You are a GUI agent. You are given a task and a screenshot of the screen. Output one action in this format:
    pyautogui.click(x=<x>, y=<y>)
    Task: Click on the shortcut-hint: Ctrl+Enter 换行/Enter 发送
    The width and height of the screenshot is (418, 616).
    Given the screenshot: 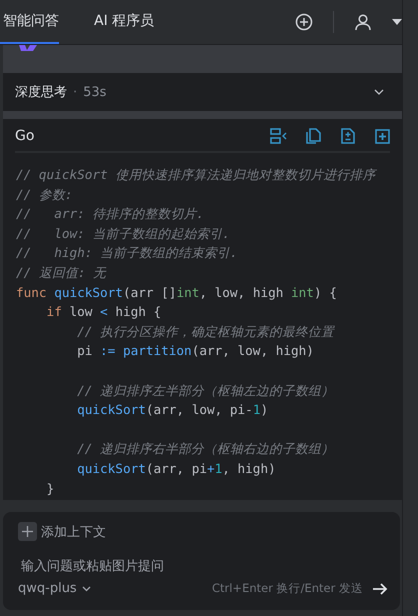 What is the action you would take?
    pyautogui.click(x=287, y=588)
    